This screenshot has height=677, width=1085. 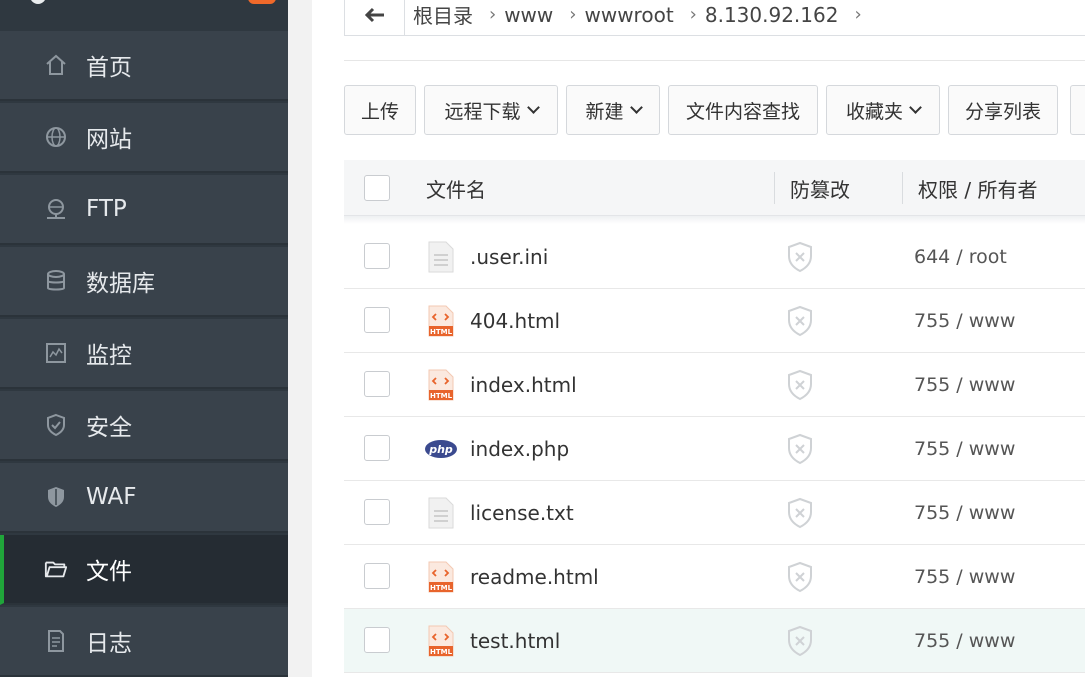 I want to click on new-button: 新建, so click(x=613, y=110).